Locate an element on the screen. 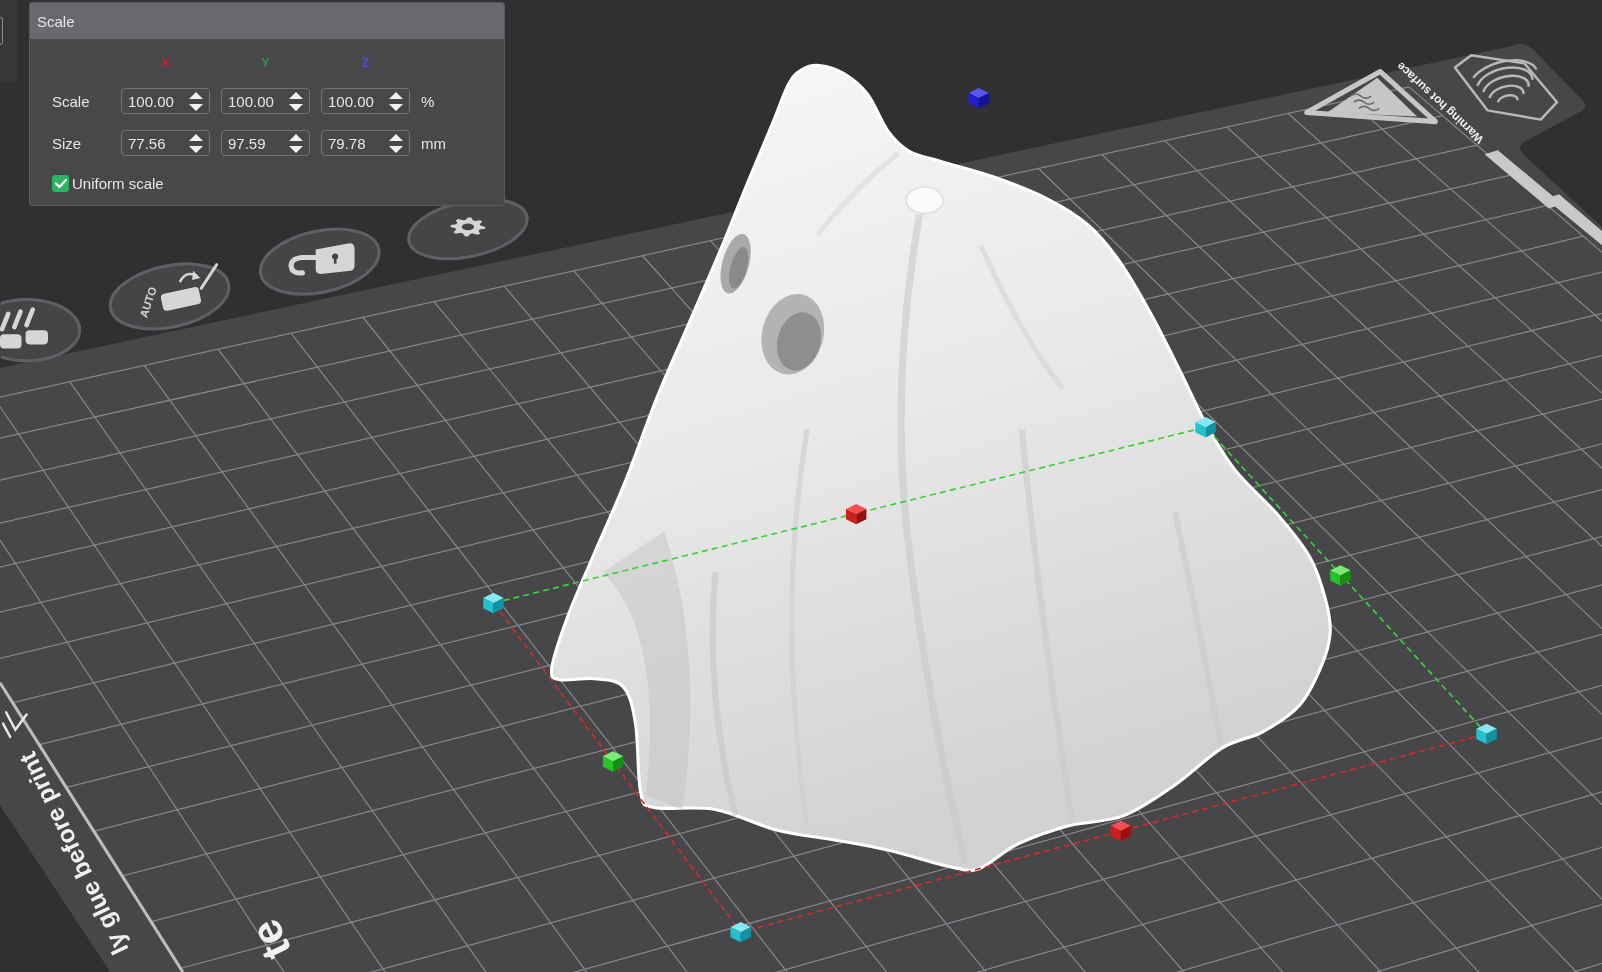  auto-orient-button: AUTO is located at coordinates (169, 296).